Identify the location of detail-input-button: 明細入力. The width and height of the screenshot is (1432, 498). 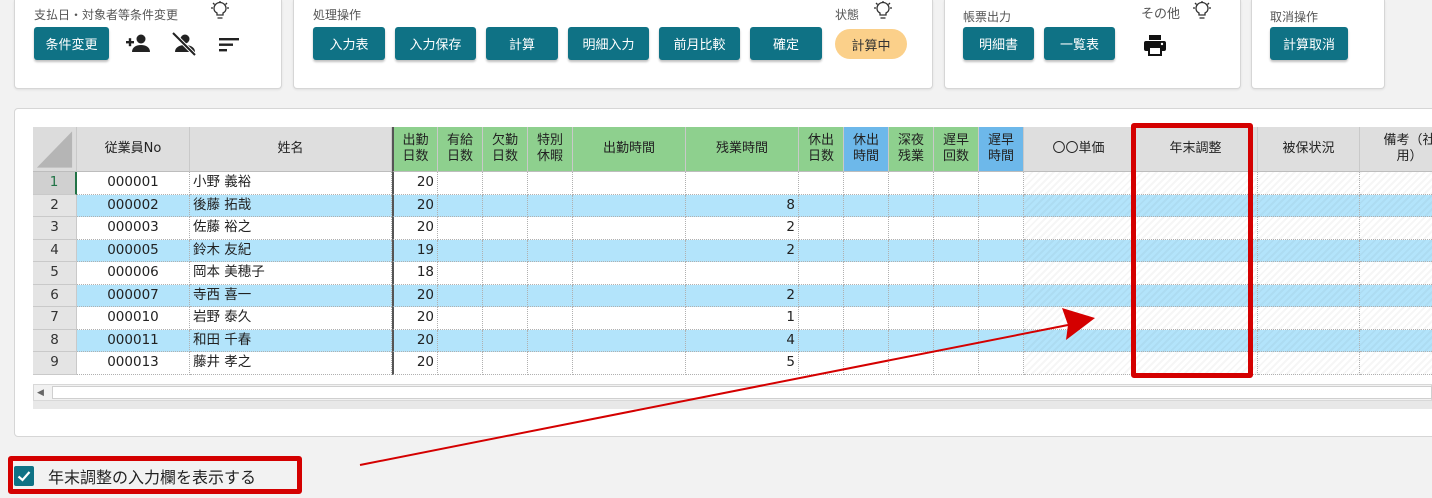
(608, 43).